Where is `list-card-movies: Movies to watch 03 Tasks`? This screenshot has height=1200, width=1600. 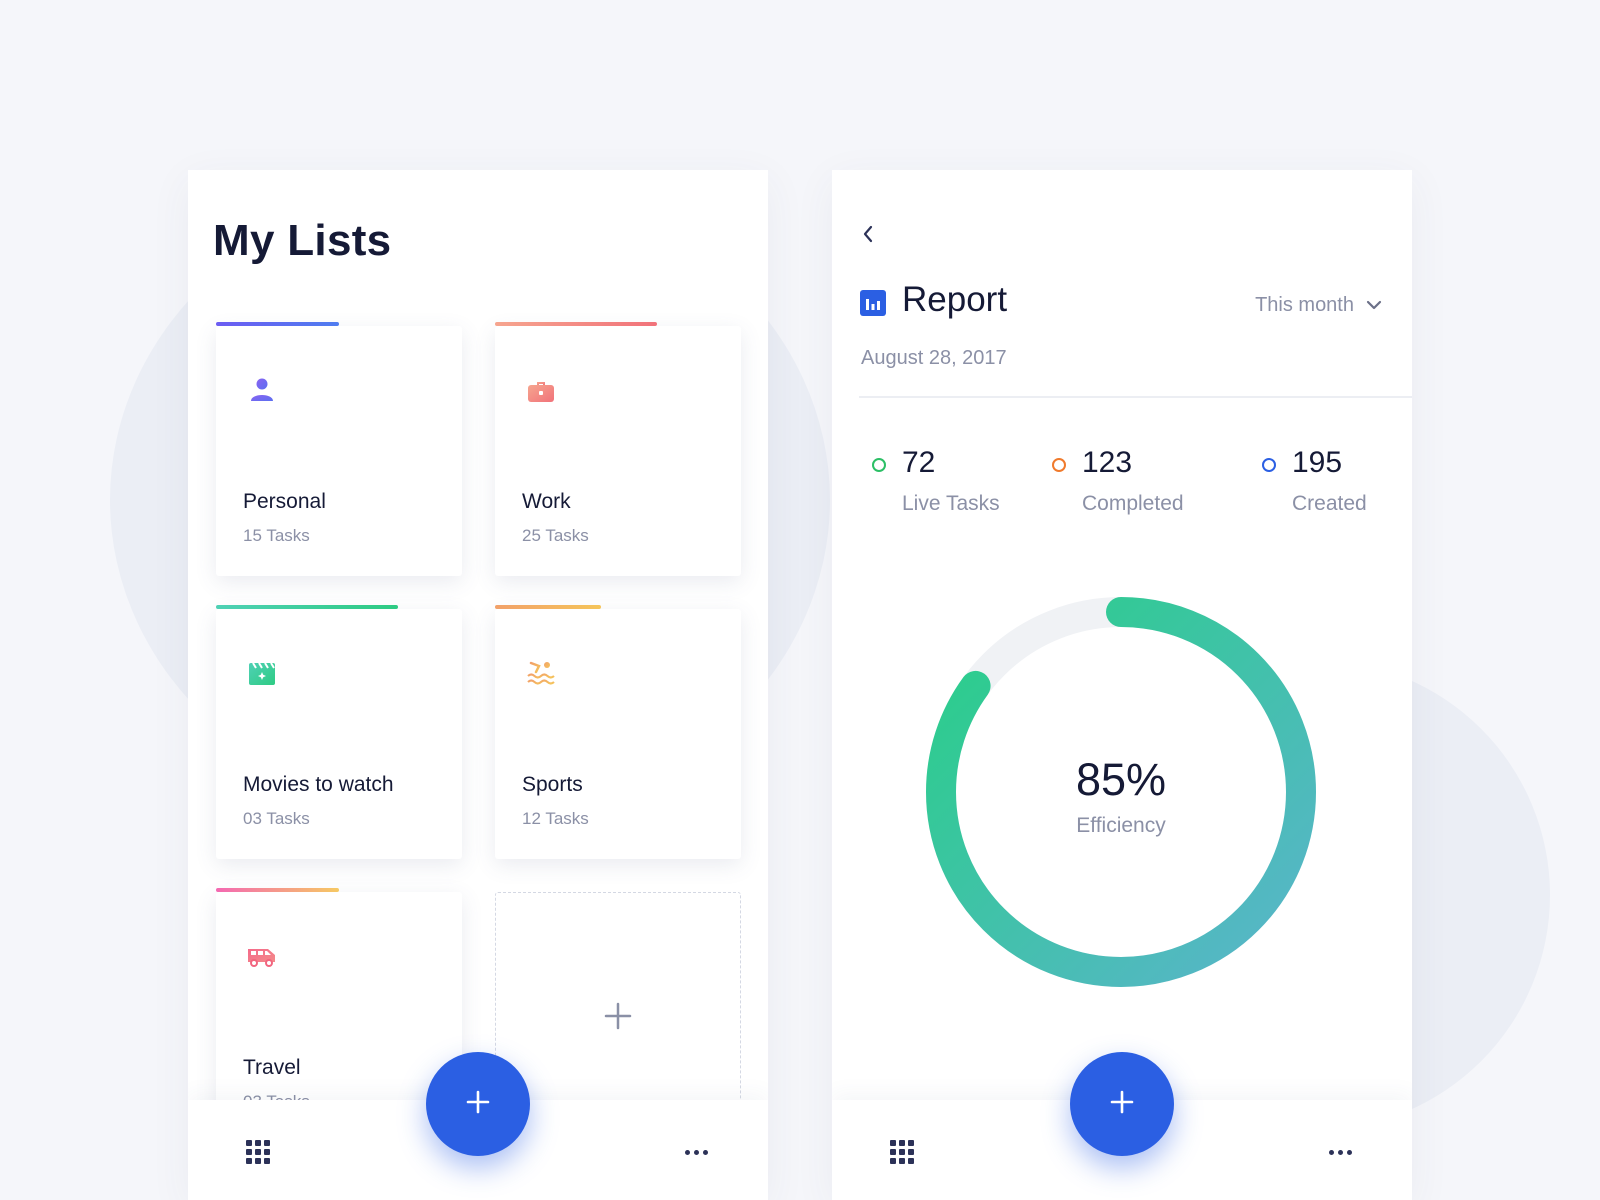
list-card-movies: Movies to watch 03 Tasks is located at coordinates (339, 732).